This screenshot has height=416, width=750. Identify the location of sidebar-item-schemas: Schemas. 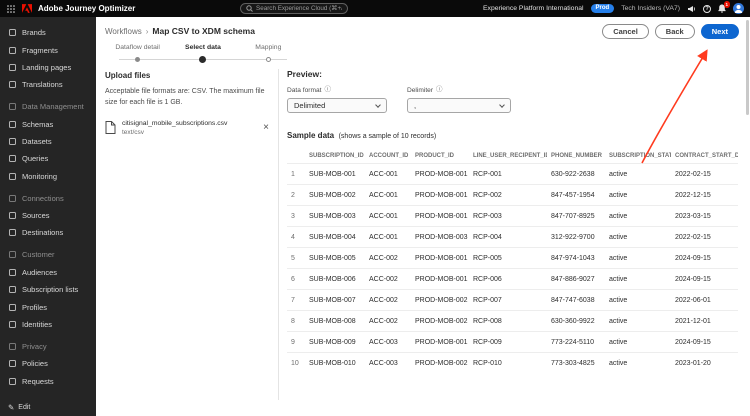
(48, 123).